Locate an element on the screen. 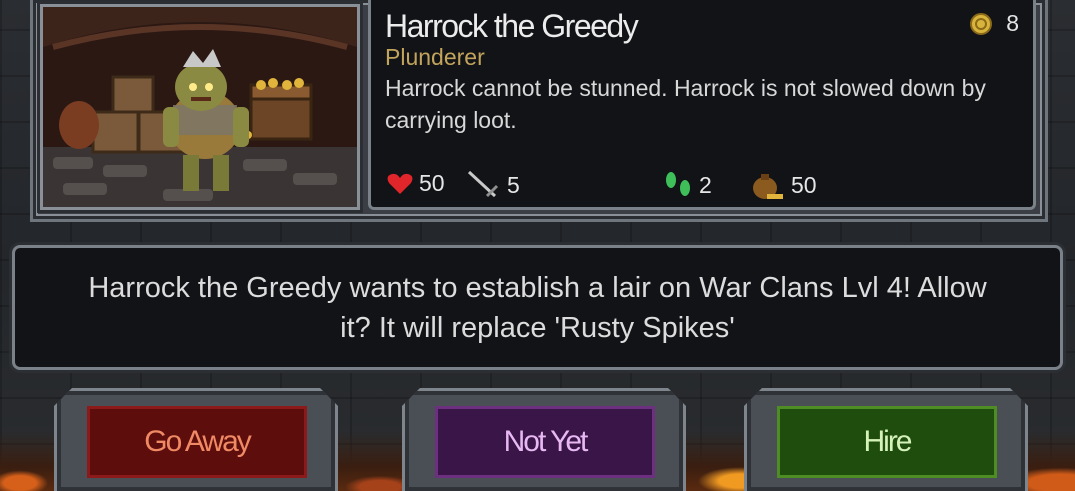  attack-stat: 5 is located at coordinates (493, 185).